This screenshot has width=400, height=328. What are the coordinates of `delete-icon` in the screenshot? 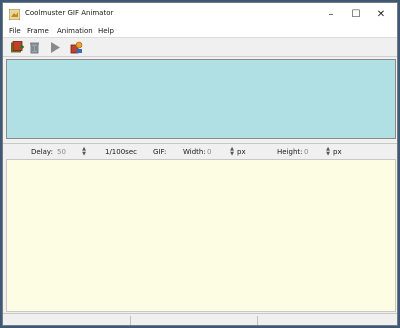 It's located at (34, 48).